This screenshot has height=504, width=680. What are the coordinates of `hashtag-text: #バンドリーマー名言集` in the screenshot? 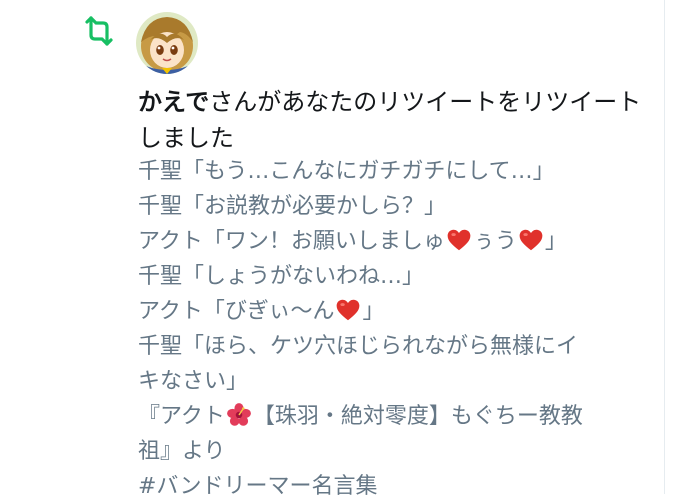 It's located at (258, 486).